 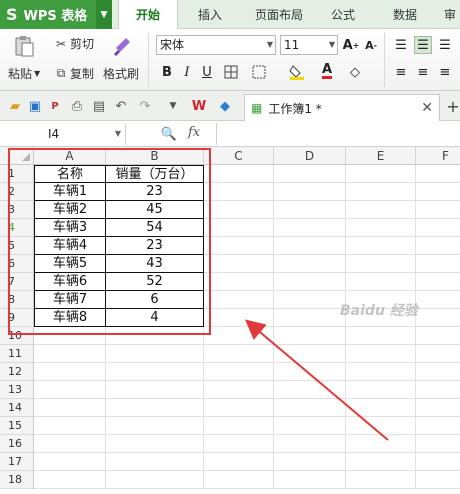 What do you see at coordinates (167, 72) in the screenshot?
I see `bold-icon: B` at bounding box center [167, 72].